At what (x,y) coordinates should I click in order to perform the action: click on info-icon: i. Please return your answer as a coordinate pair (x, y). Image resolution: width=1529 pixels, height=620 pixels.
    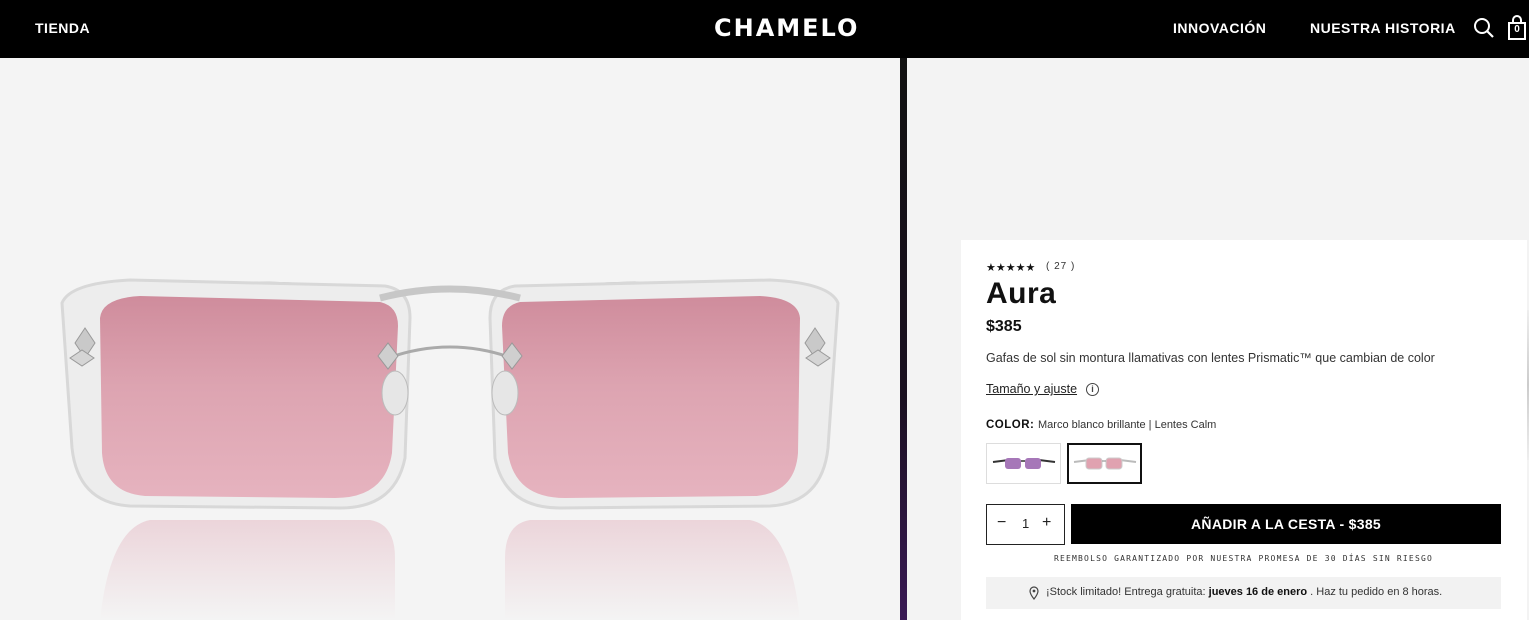
    Looking at the image, I should click on (1092, 389).